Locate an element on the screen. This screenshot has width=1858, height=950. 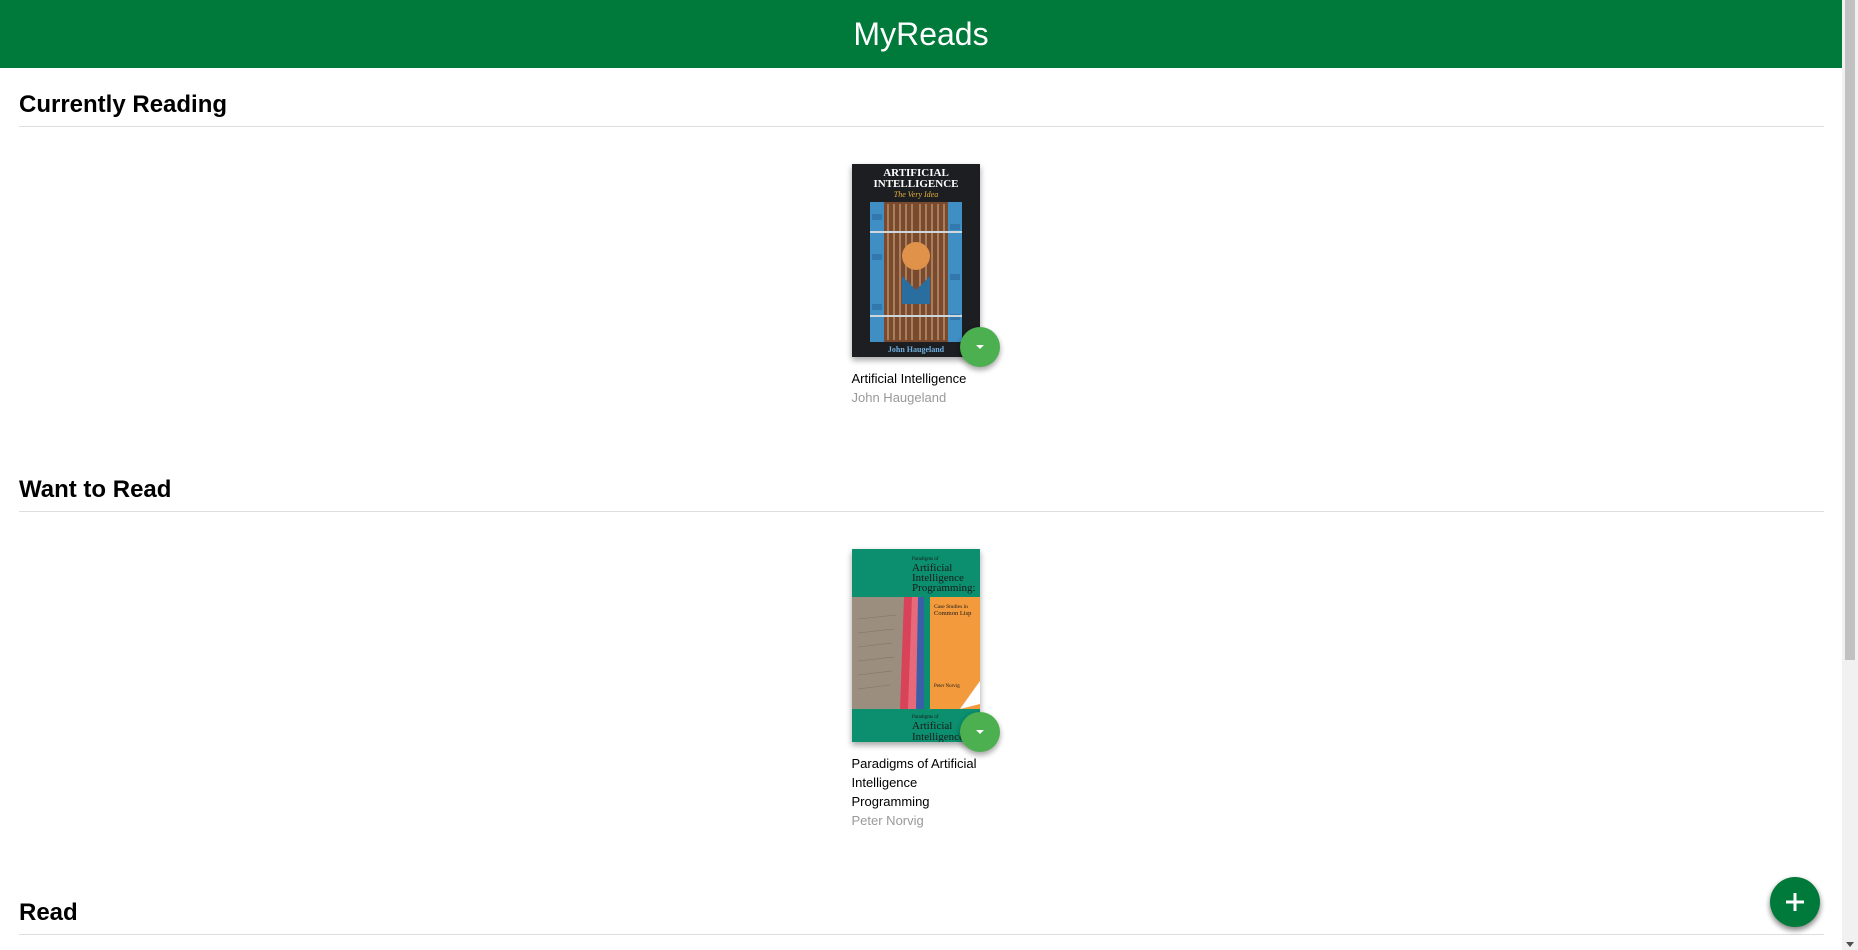
bookshelf-read: Read is located at coordinates (921, 916).